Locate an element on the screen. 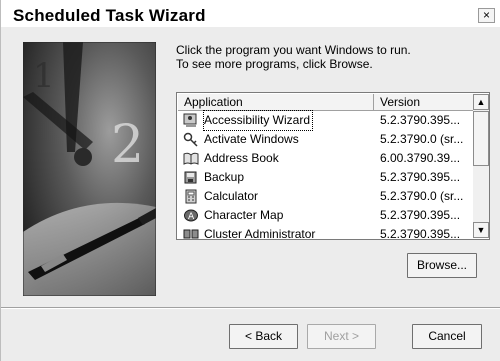 The width and height of the screenshot is (500, 361). list-item-name: Character Map is located at coordinates (244, 215).